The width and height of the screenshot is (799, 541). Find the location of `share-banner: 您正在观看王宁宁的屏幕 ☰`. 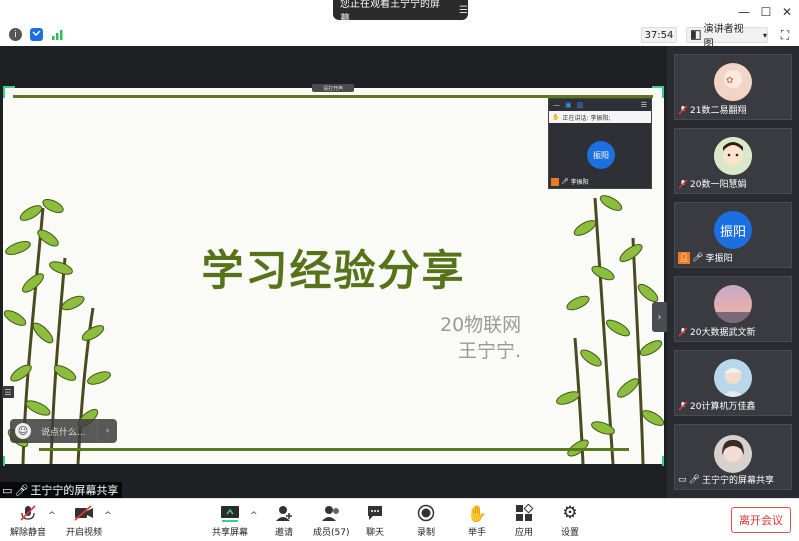

share-banner: 您正在观看王宁宁的屏幕 ☰ is located at coordinates (400, 12).